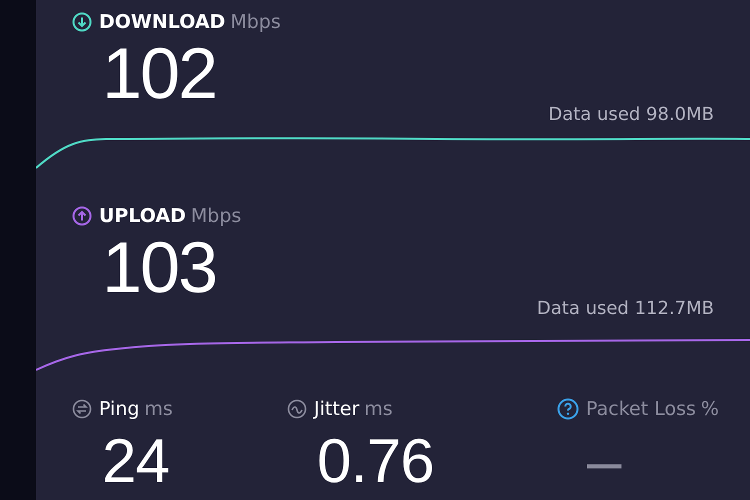 The image size is (750, 500). What do you see at coordinates (603, 461) in the screenshot?
I see `stat-value: –` at bounding box center [603, 461].